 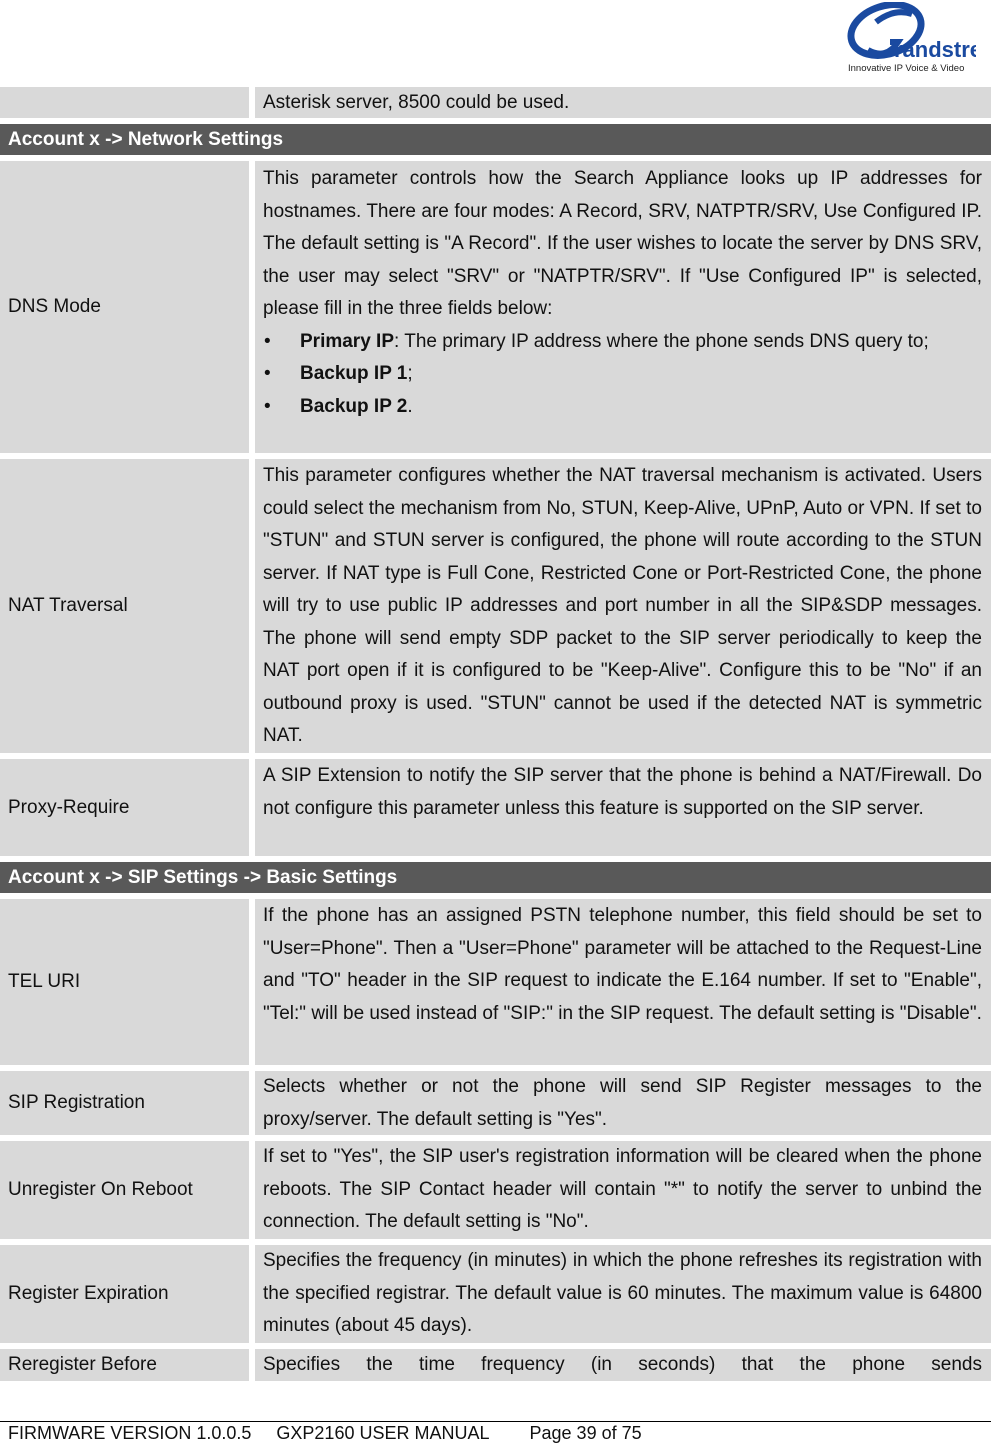 What do you see at coordinates (124, 1103) in the screenshot?
I see `param-name: SIP Registration` at bounding box center [124, 1103].